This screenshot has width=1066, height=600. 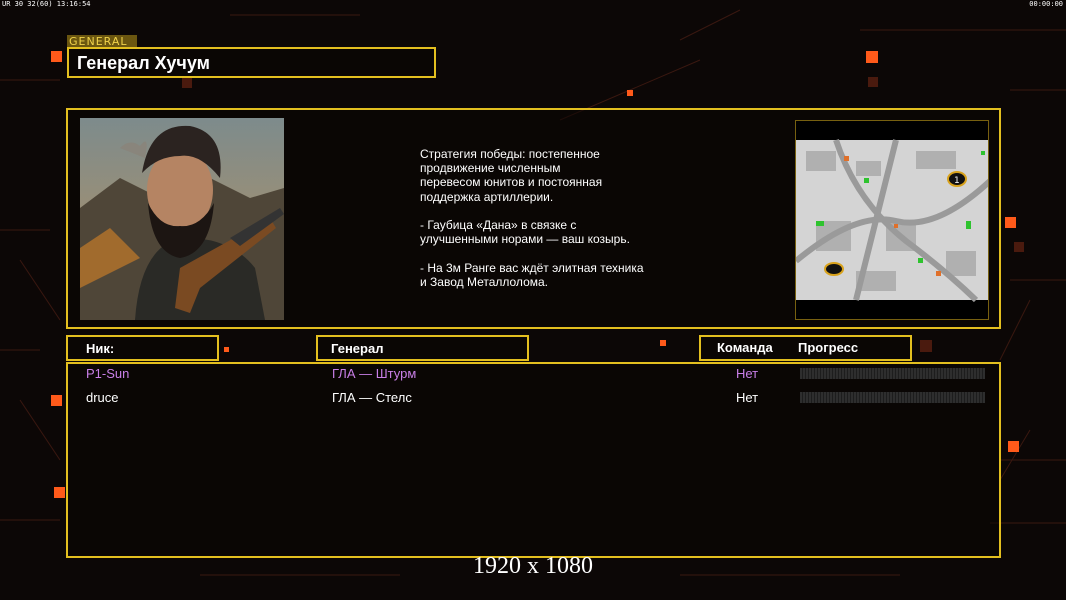 I want to click on general-portrait, so click(x=182, y=219).